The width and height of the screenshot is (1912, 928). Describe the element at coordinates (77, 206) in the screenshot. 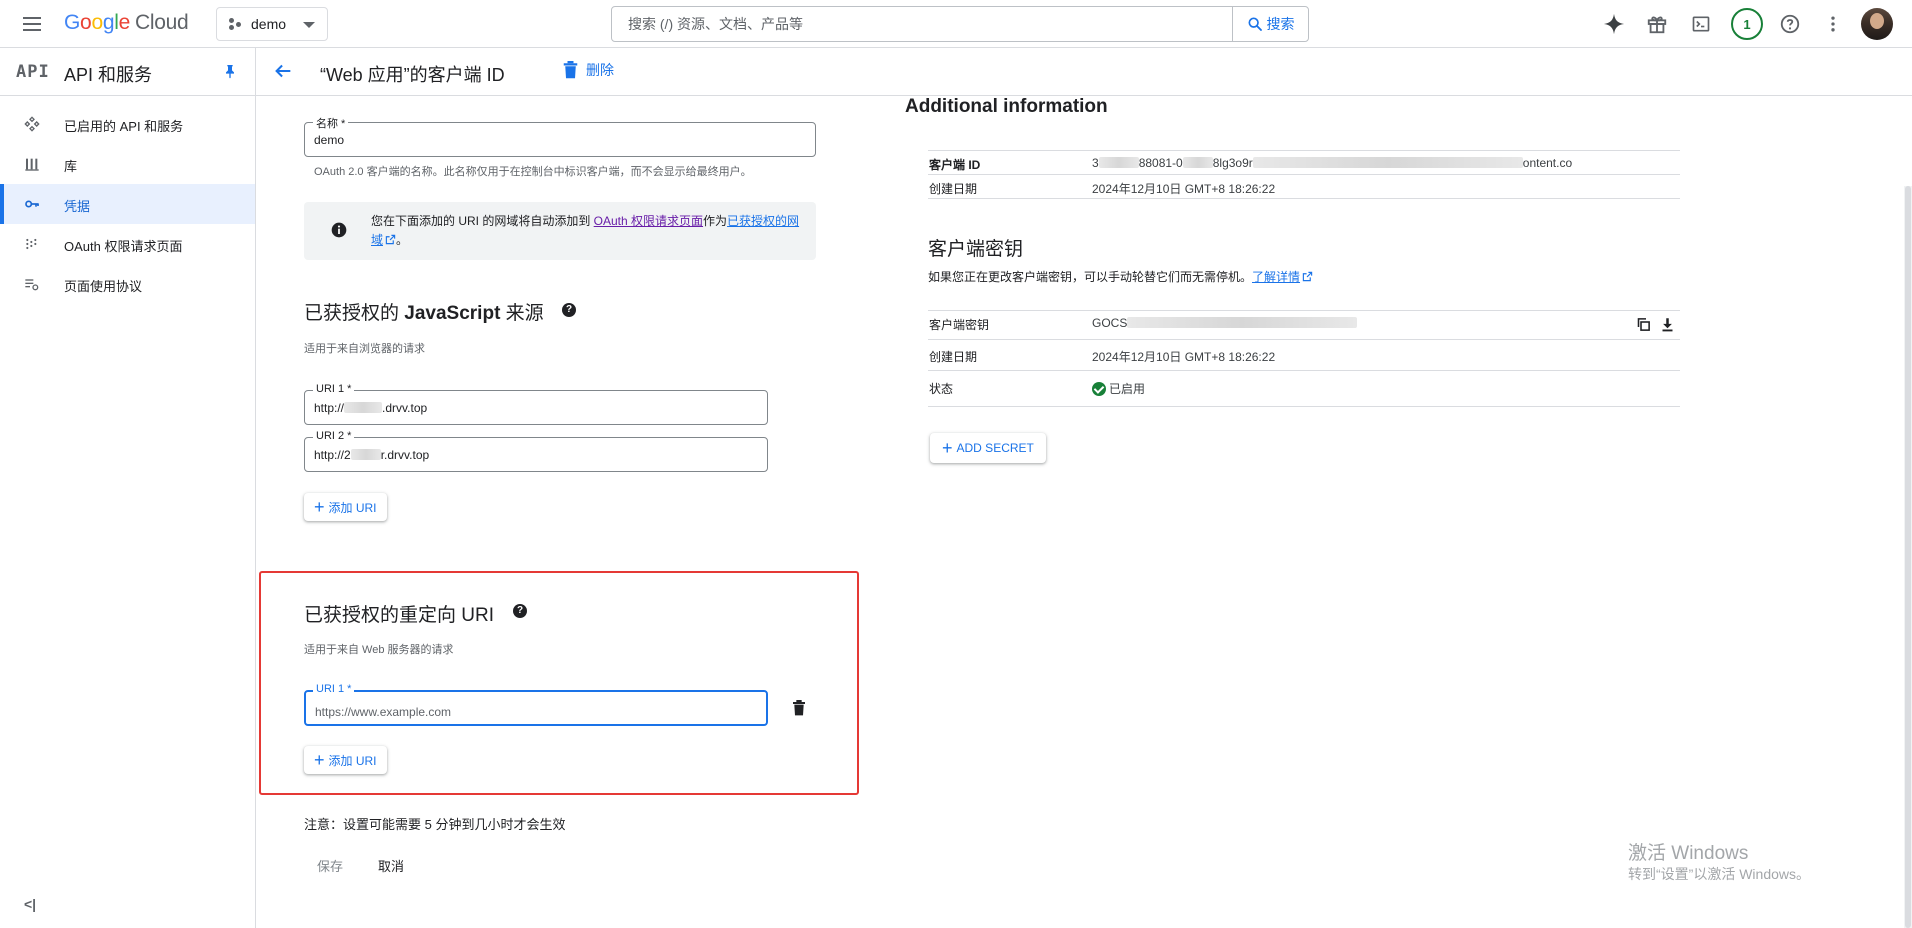

I see `sidebar-item-label: 凭据` at that location.